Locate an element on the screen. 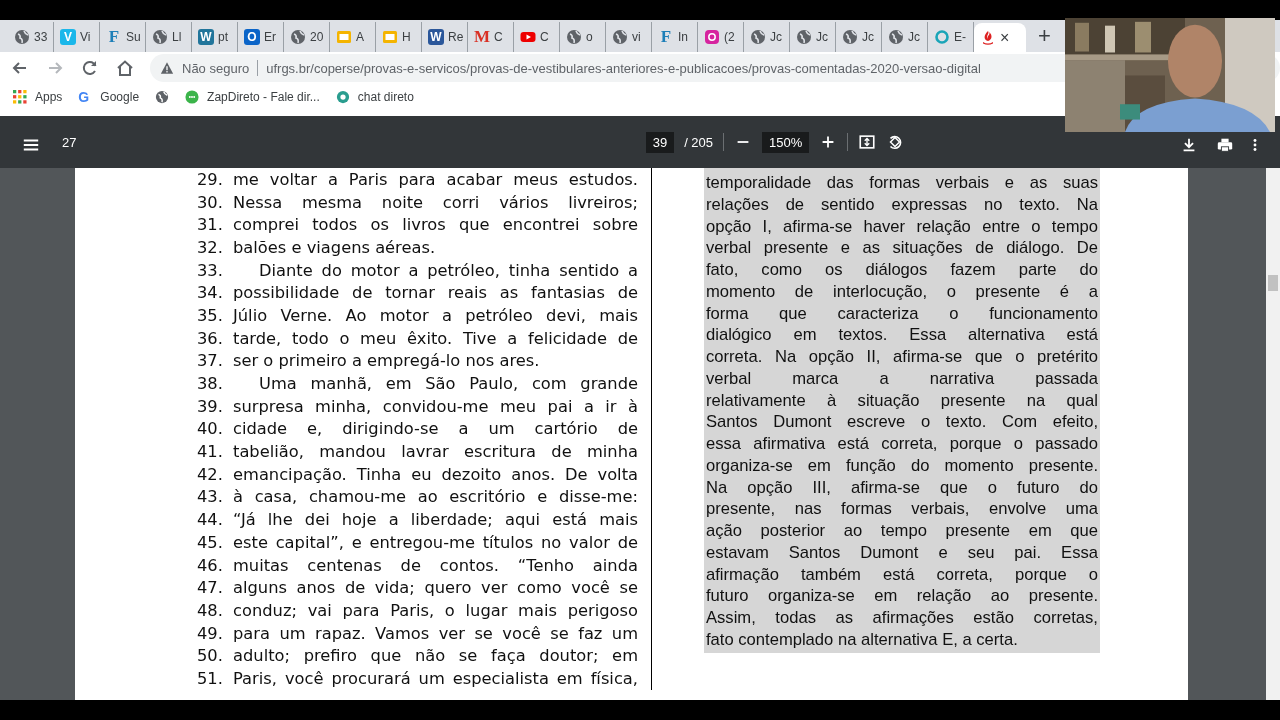 The image size is (1280, 720). browser-tab: V Vi is located at coordinates (77, 37).